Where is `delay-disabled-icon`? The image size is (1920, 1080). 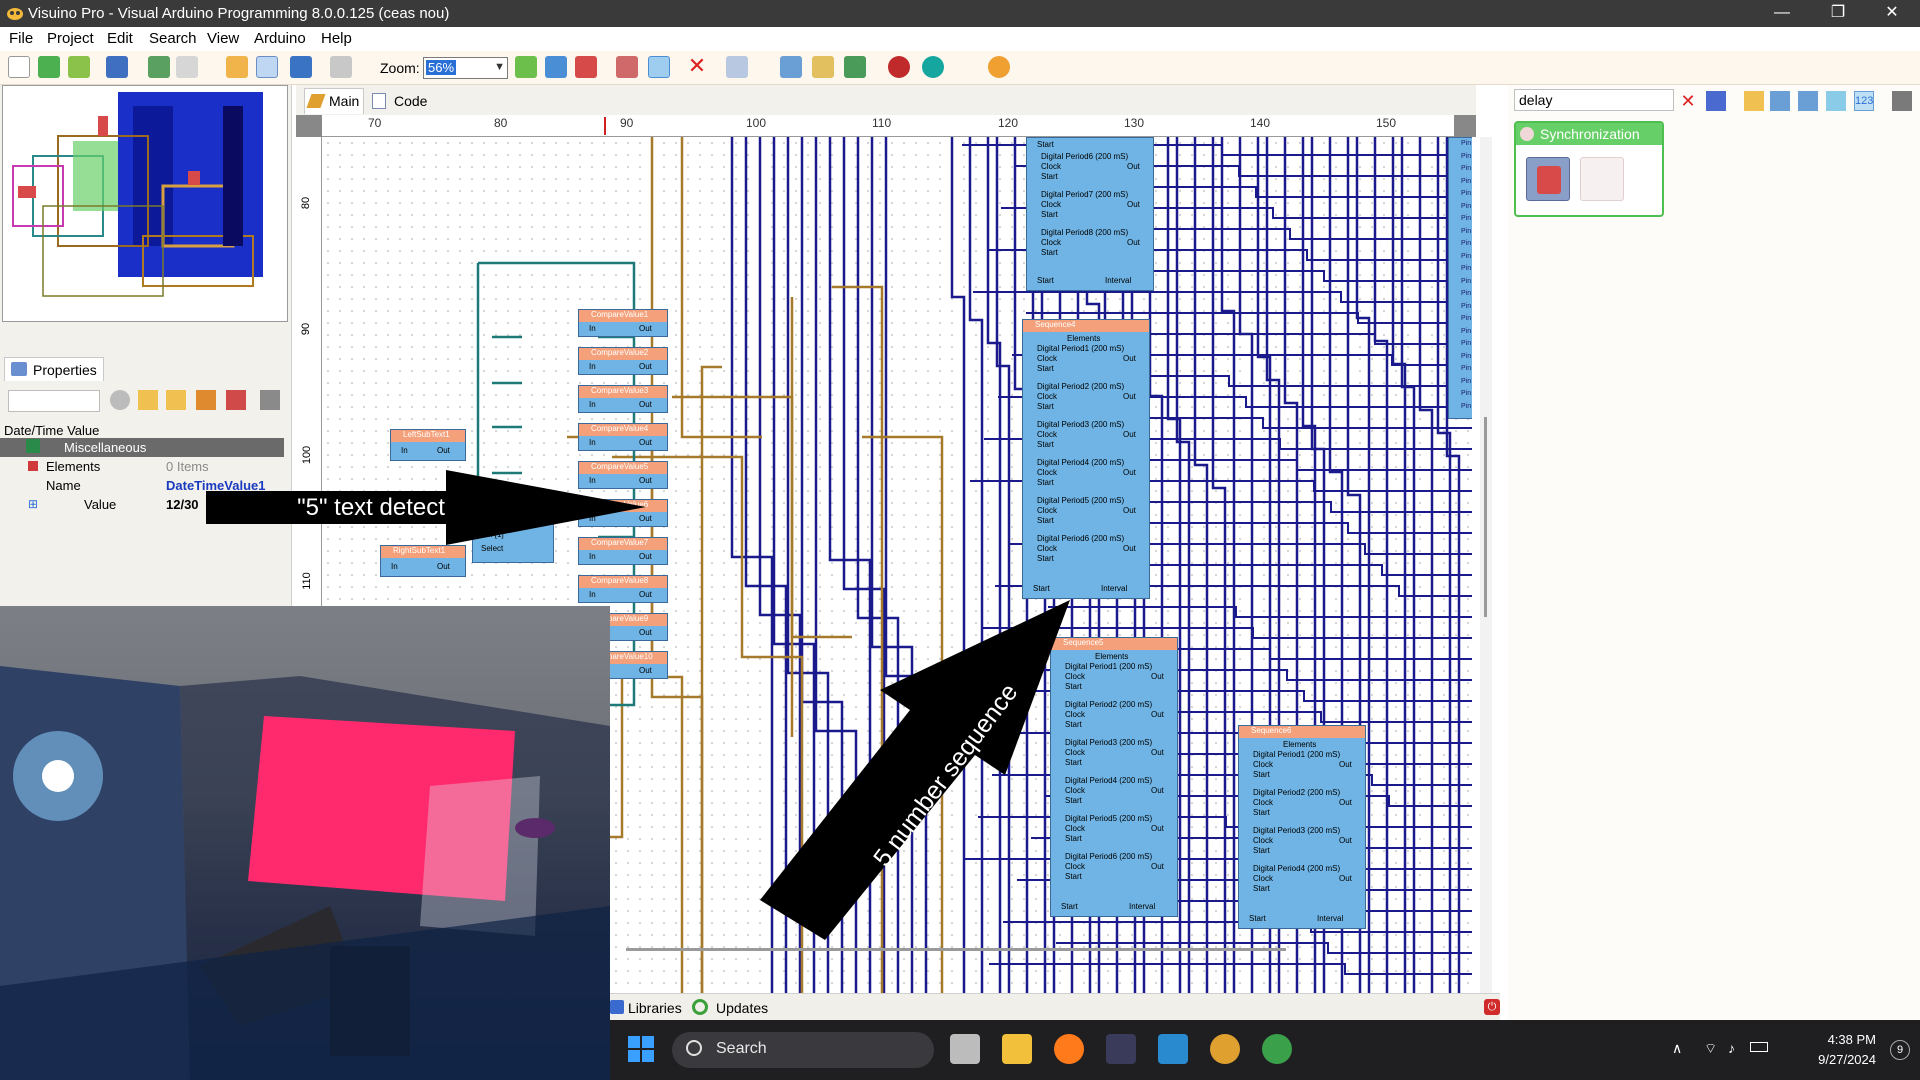
delay-disabled-icon is located at coordinates (1602, 179).